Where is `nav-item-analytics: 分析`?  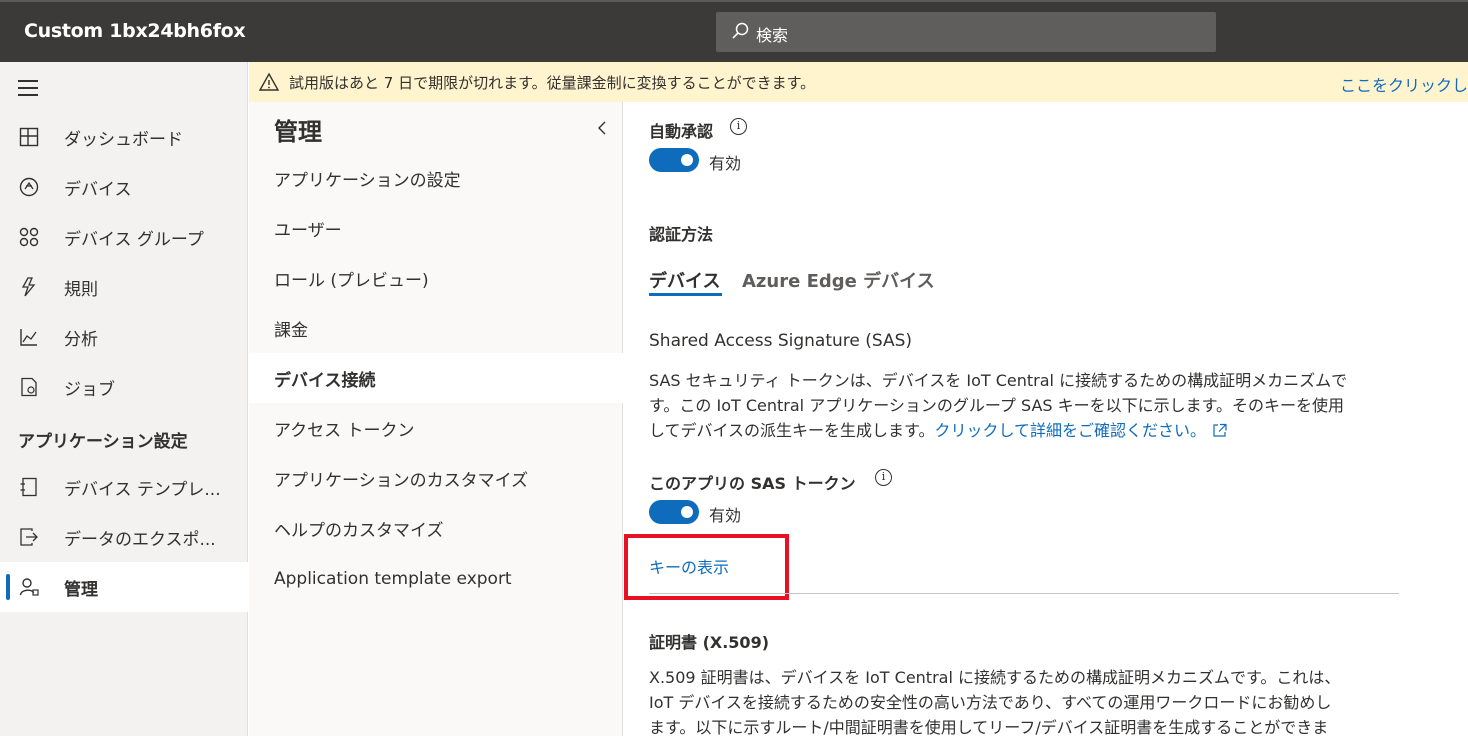 nav-item-analytics: 分析 is located at coordinates (124, 337).